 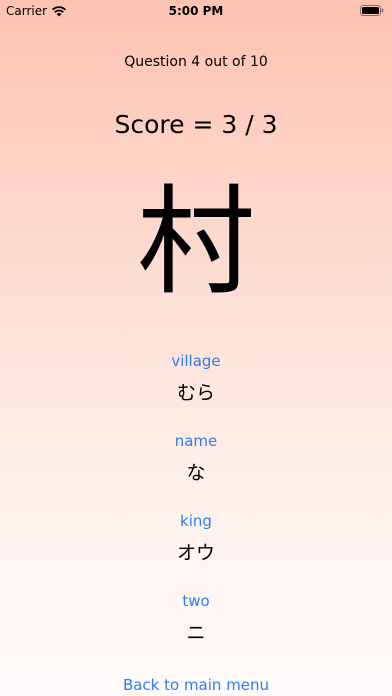 I want to click on choice-name-reading: な, so click(x=196, y=473).